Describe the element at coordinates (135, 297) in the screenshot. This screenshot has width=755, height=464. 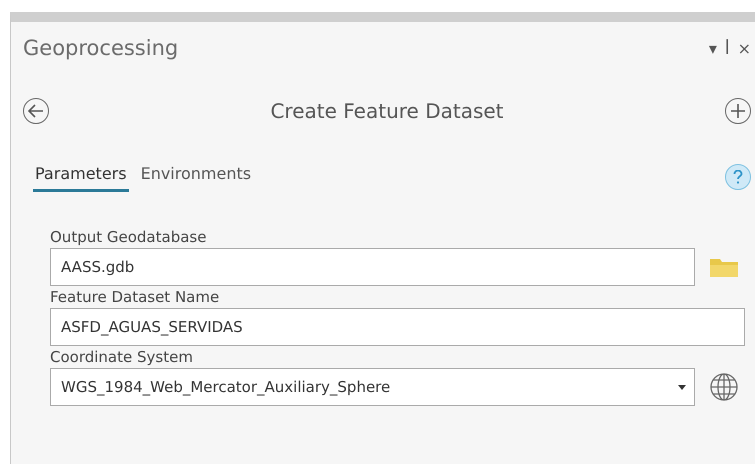
I see `parameter-label: Feature Dataset Name` at that location.